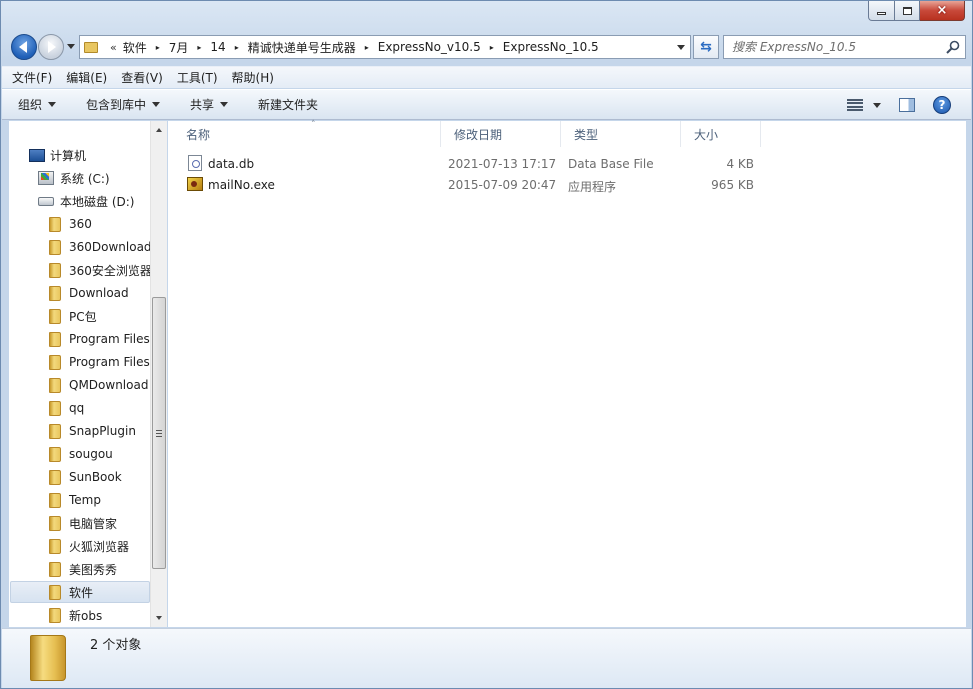  Describe the element at coordinates (92, 431) in the screenshot. I see `sidebar-item-folder: SnapPlugin` at that location.